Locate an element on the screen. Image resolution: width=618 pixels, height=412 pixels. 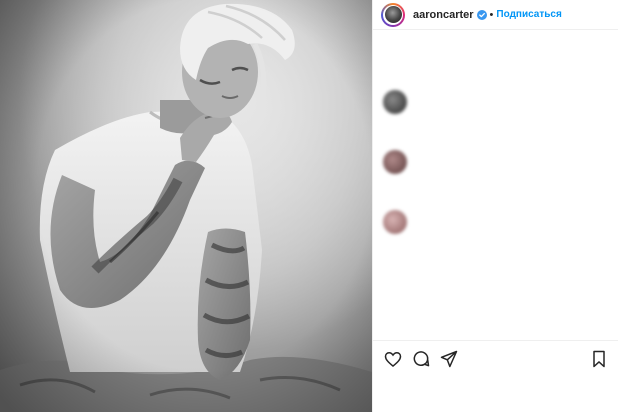
follow-button: Подписаться is located at coordinates (528, 14).